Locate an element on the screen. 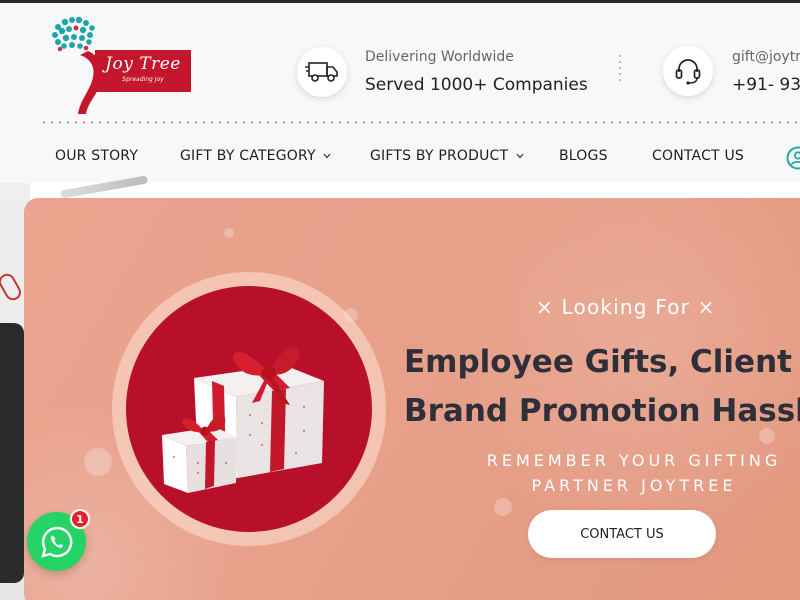  user-icon is located at coordinates (793, 158).